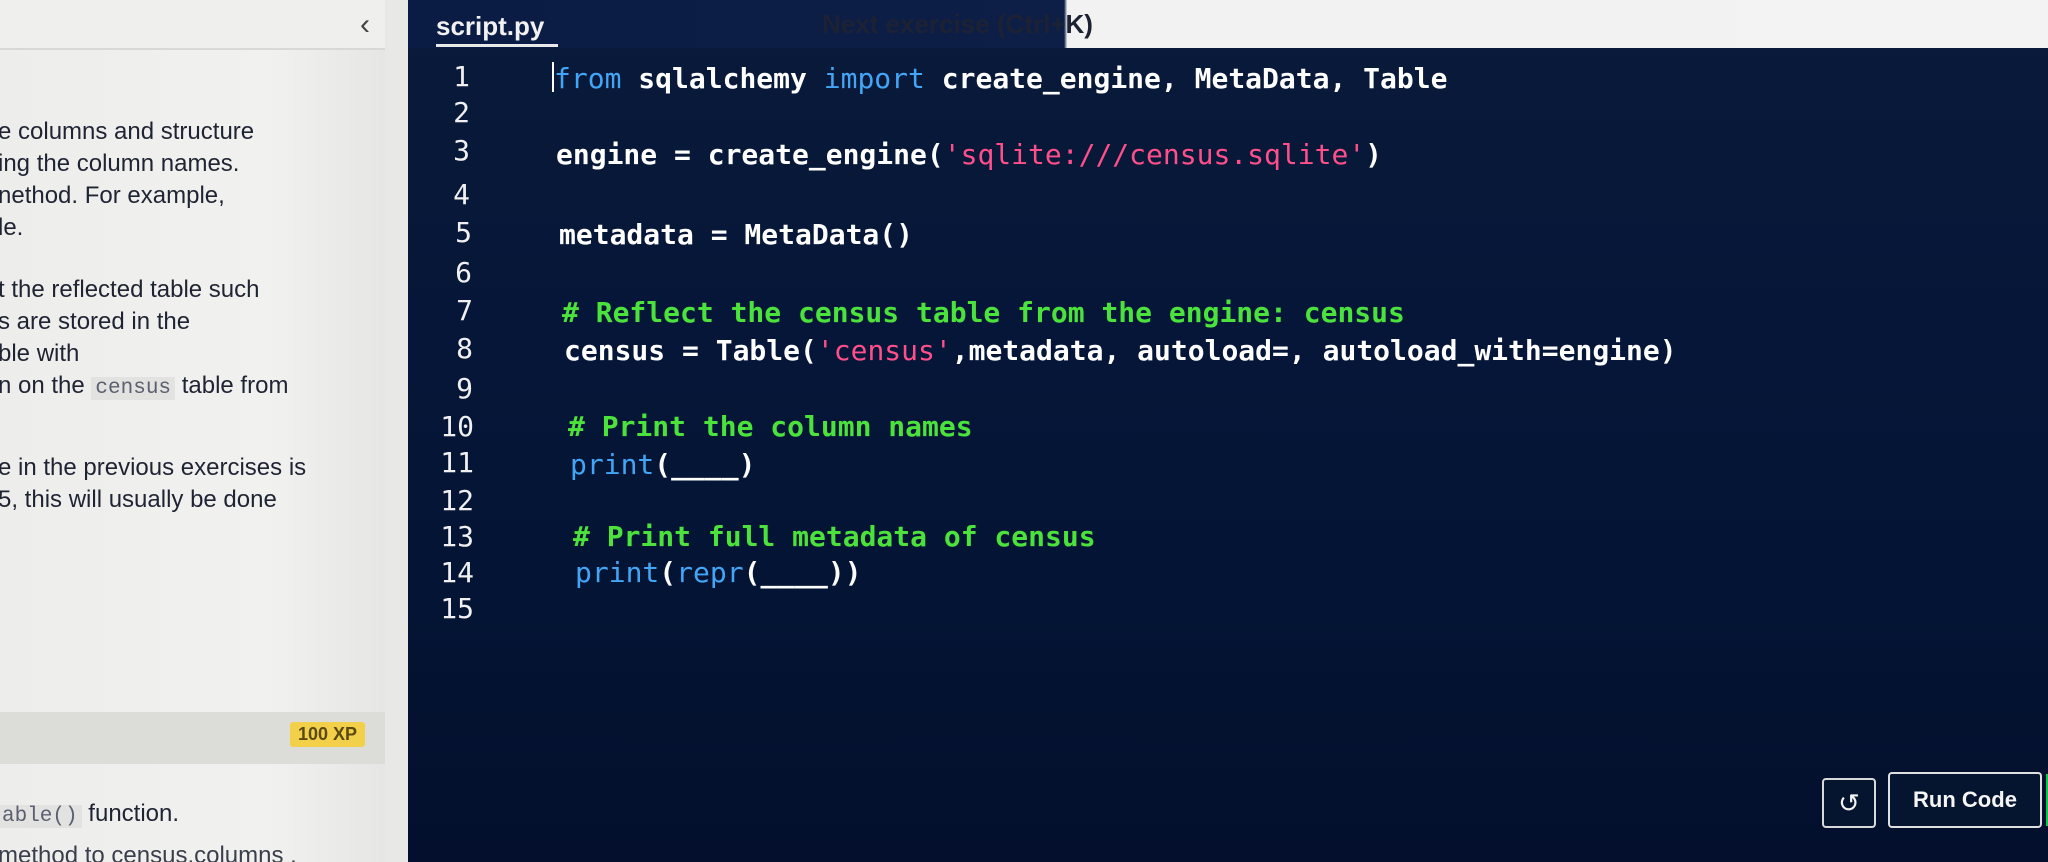  I want to click on reset-code-button: ↺, so click(1849, 803).